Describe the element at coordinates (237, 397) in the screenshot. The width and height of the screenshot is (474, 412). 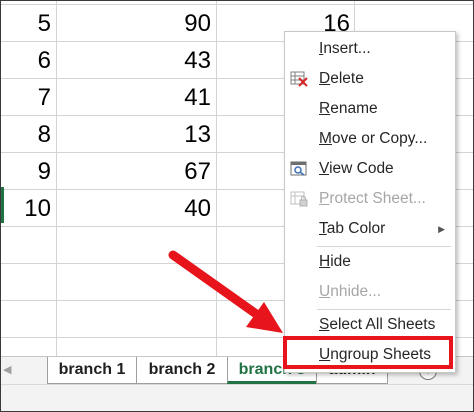
I see `status-strip` at that location.